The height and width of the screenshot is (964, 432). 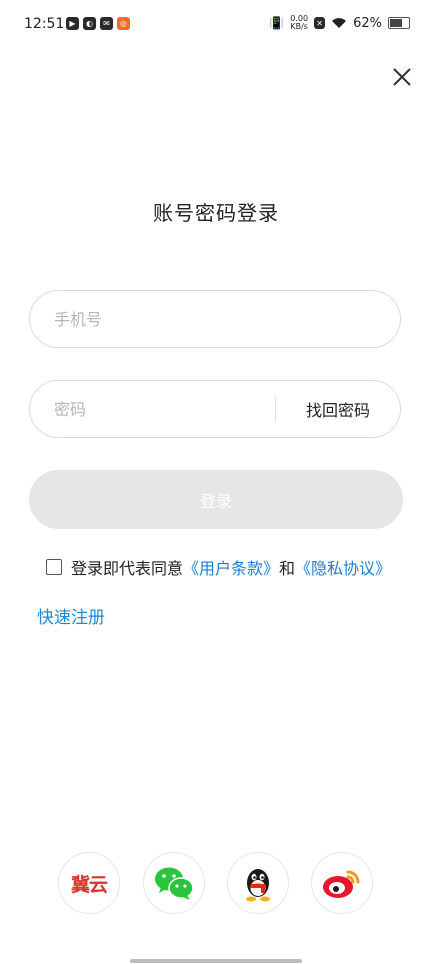 What do you see at coordinates (123, 23) in the screenshot?
I see `shop-notification-icon: ◎` at bounding box center [123, 23].